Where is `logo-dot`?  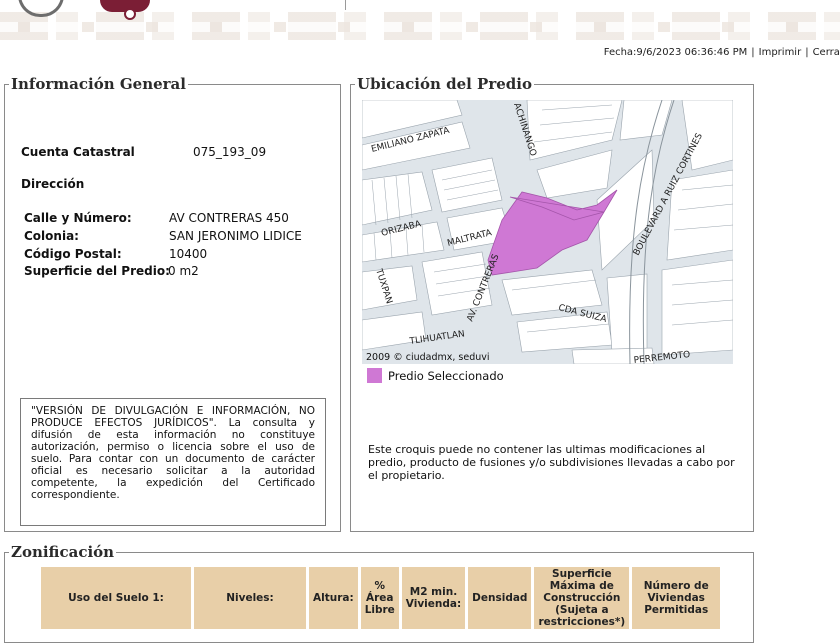 logo-dot is located at coordinates (130, 14).